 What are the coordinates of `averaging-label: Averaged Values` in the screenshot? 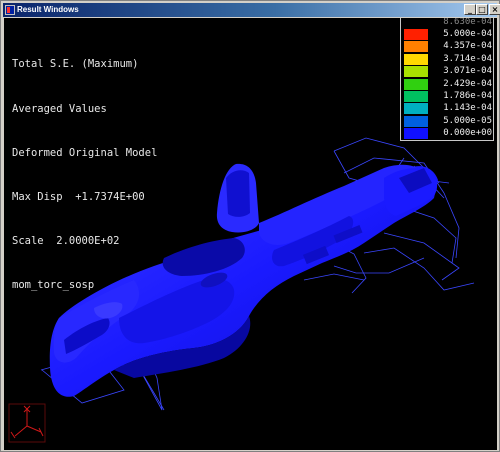 It's located at (59, 108).